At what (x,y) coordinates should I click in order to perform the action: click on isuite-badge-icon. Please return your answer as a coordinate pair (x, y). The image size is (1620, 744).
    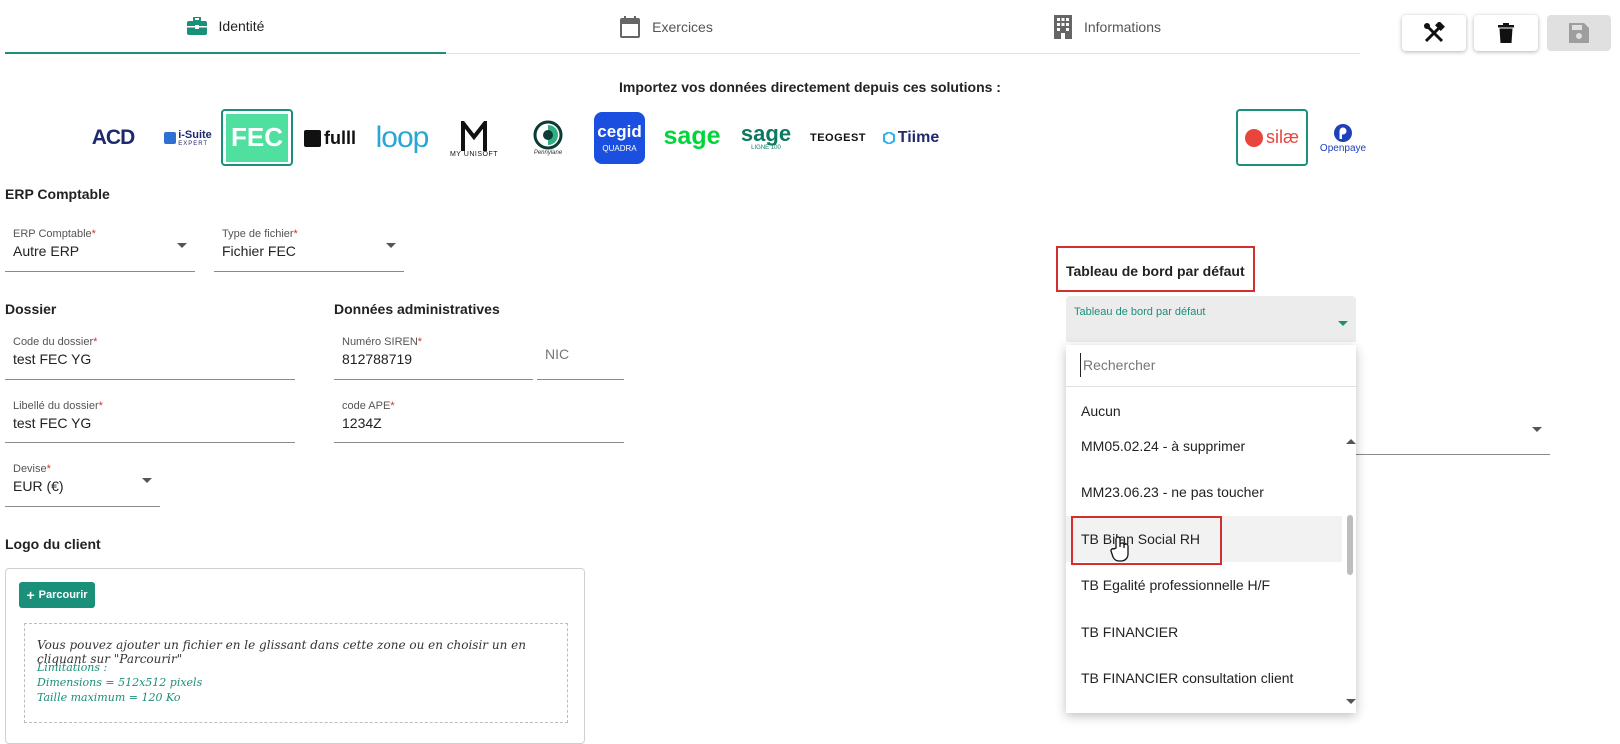
    Looking at the image, I should click on (170, 138).